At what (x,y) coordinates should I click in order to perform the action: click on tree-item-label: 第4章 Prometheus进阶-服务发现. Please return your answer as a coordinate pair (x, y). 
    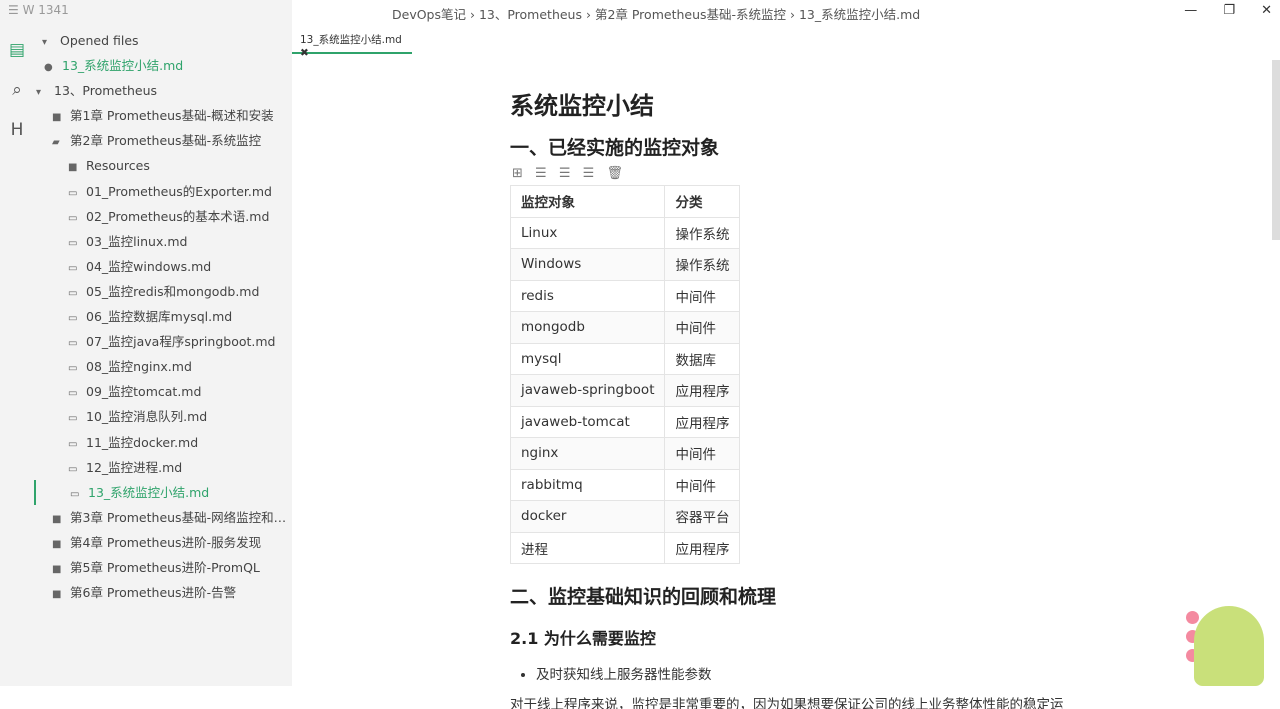
    Looking at the image, I should click on (166, 542).